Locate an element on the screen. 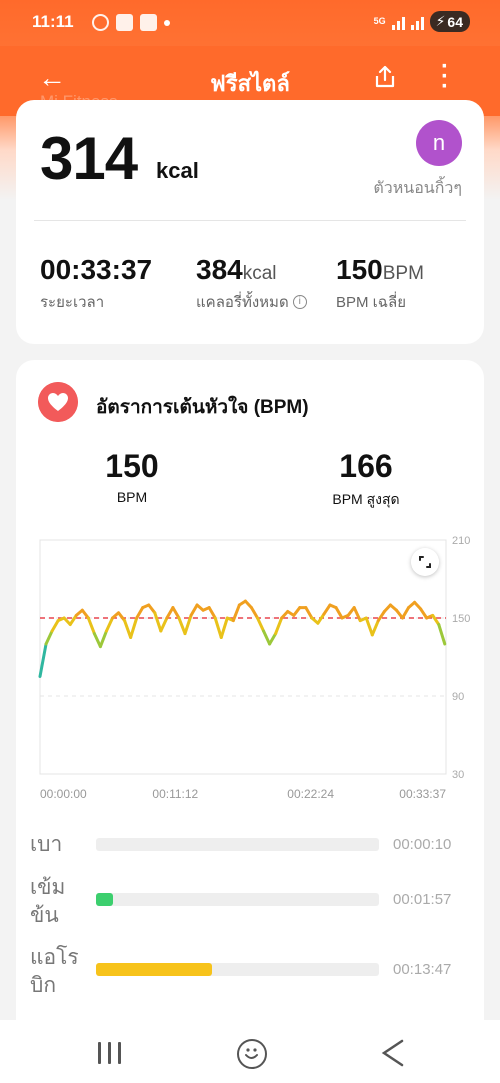  hr-max-label: BPM สูงสุด is located at coordinates (366, 499).